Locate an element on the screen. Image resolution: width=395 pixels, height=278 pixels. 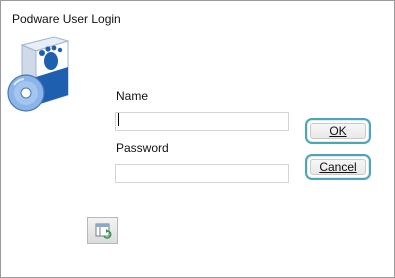
ok-button-label: OK is located at coordinates (338, 131).